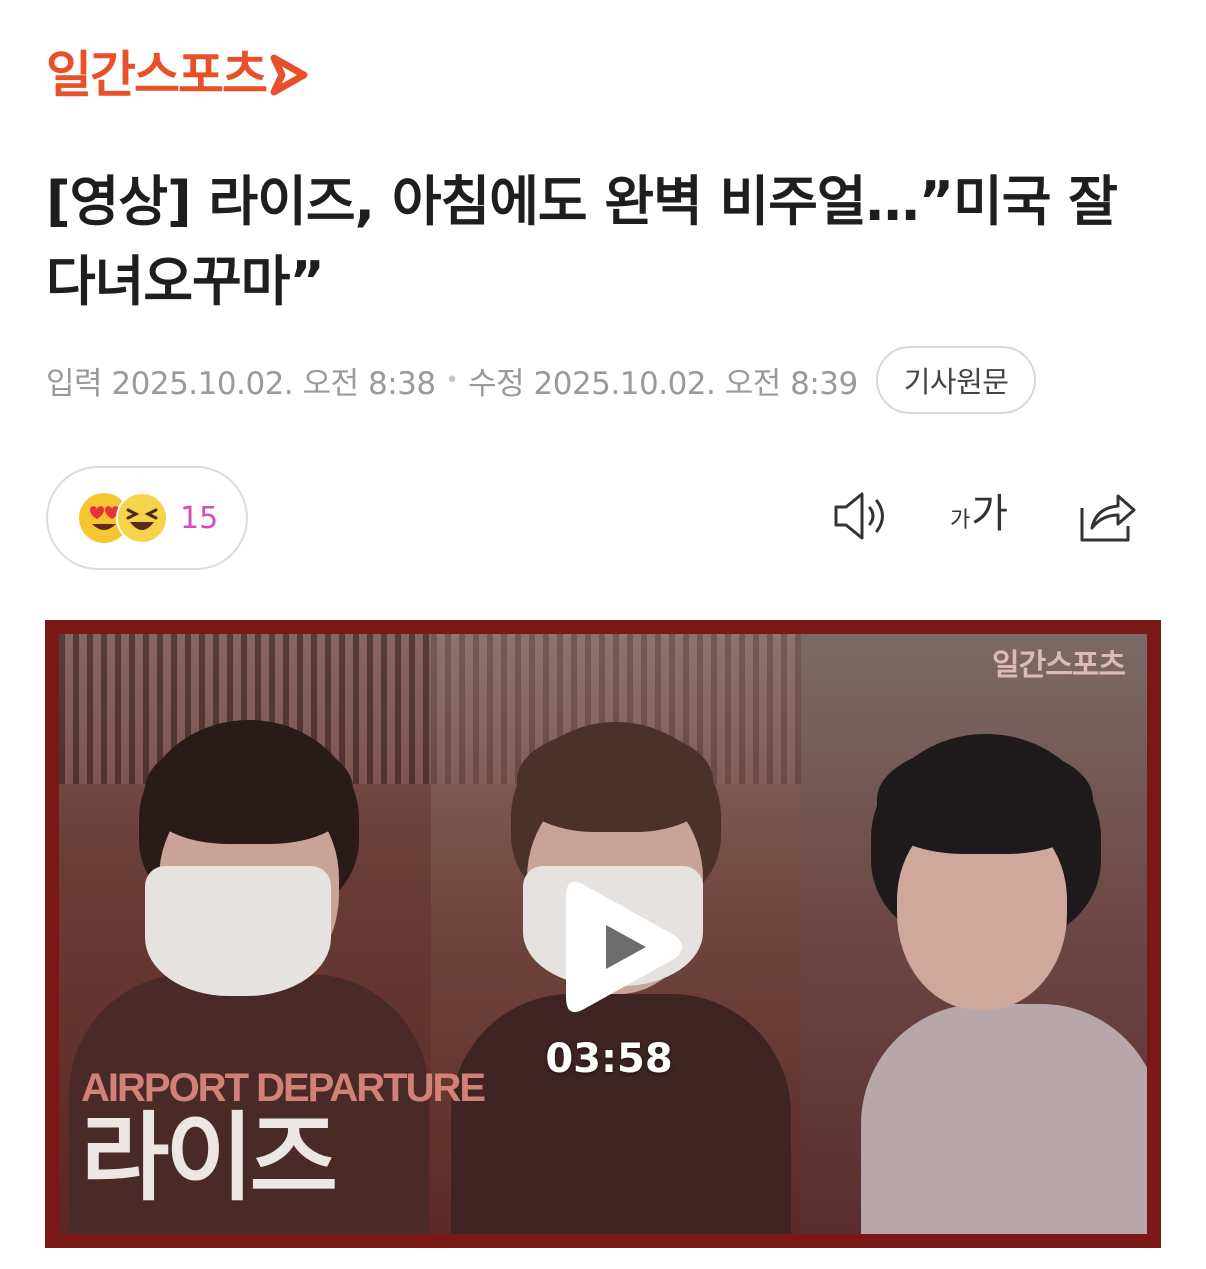 This screenshot has width=1206, height=1269. I want to click on edit-time: 2025.10.02. 오전 8:39, so click(696, 383).